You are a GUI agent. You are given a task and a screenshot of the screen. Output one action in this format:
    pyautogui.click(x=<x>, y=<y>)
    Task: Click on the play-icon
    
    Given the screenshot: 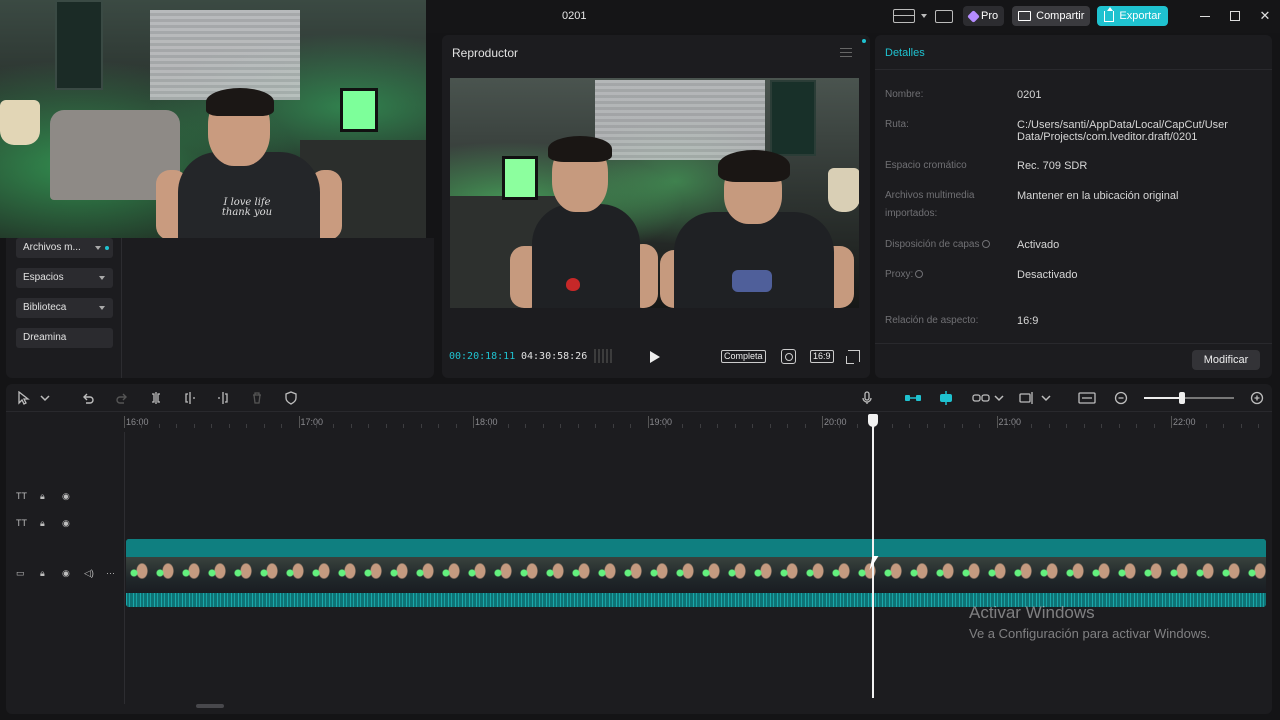 What is the action you would take?
    pyautogui.click(x=655, y=357)
    